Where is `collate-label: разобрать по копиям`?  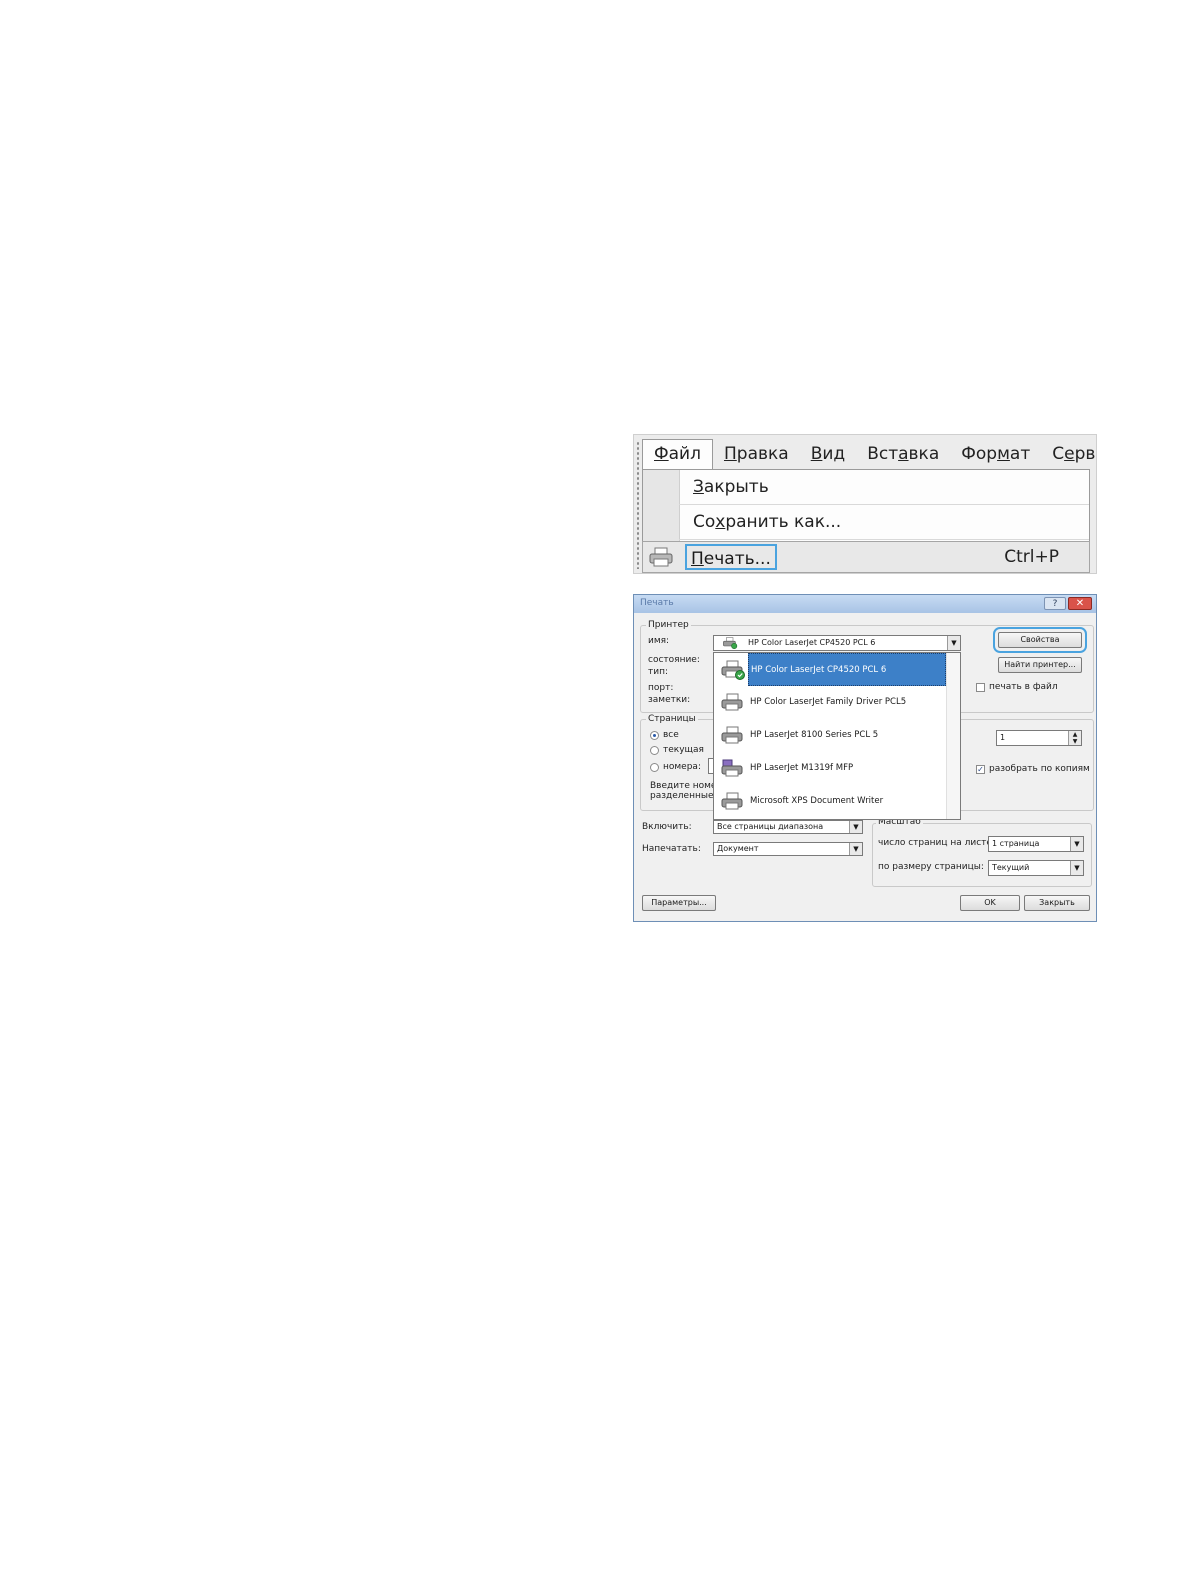 collate-label: разобрать по копиям is located at coordinates (1039, 769).